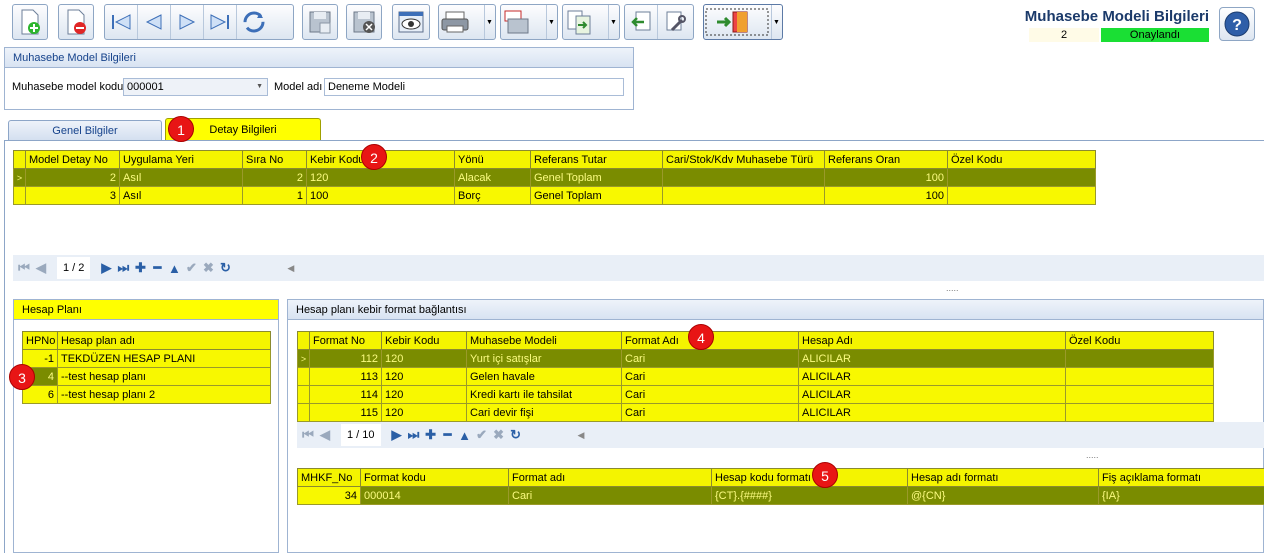  I want to click on column-header: Uygulama Yeri, so click(181, 159).